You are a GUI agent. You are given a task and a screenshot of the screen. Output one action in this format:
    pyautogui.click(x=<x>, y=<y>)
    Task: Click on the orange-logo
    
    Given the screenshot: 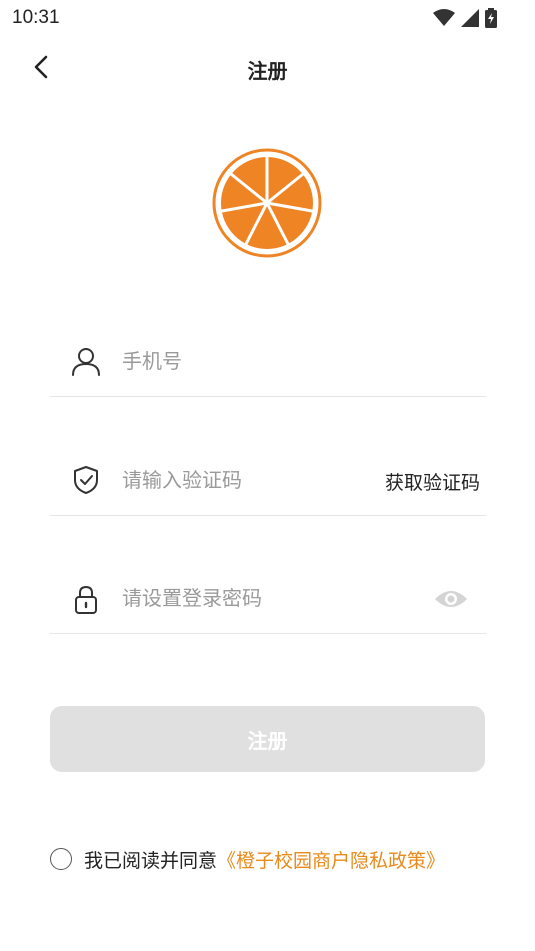 What is the action you would take?
    pyautogui.click(x=267, y=203)
    